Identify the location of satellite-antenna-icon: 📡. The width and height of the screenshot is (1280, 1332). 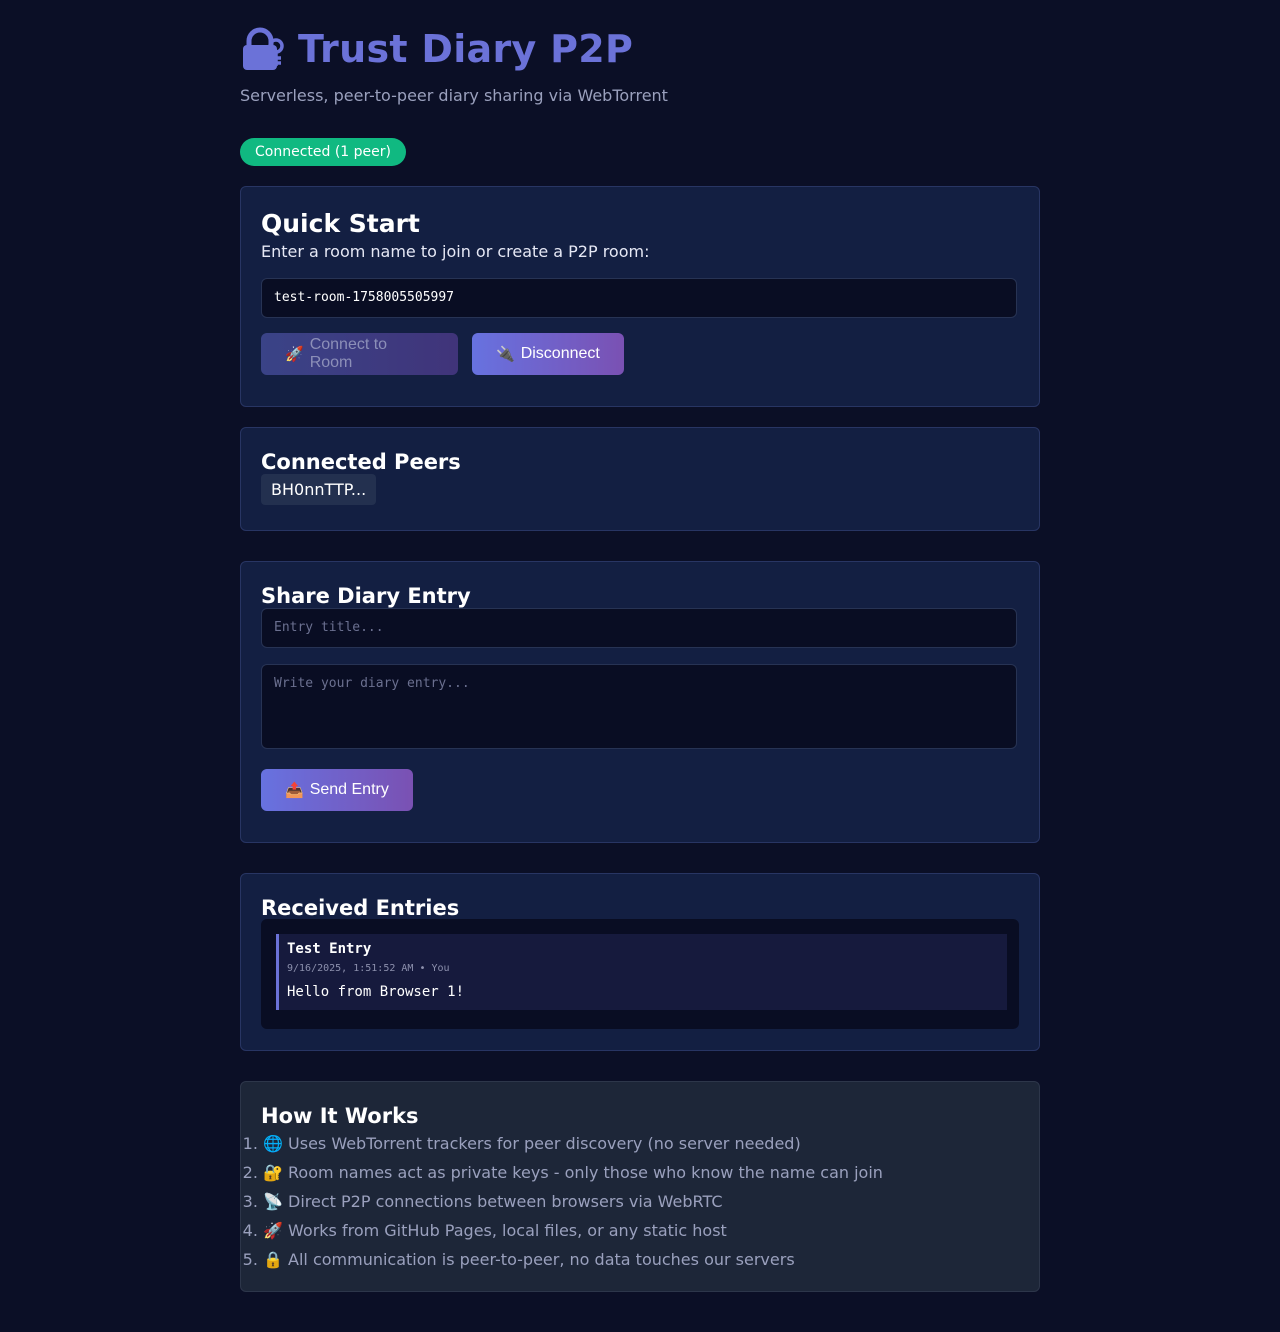
(273, 1201).